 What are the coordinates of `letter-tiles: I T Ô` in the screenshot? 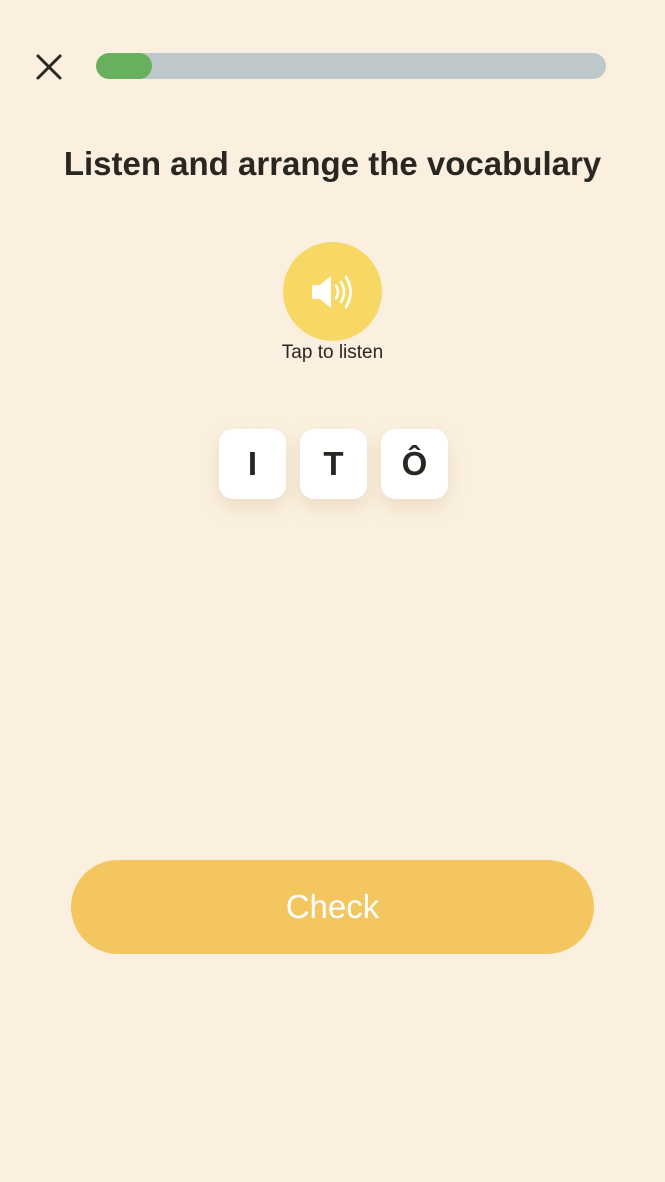 It's located at (333, 464).